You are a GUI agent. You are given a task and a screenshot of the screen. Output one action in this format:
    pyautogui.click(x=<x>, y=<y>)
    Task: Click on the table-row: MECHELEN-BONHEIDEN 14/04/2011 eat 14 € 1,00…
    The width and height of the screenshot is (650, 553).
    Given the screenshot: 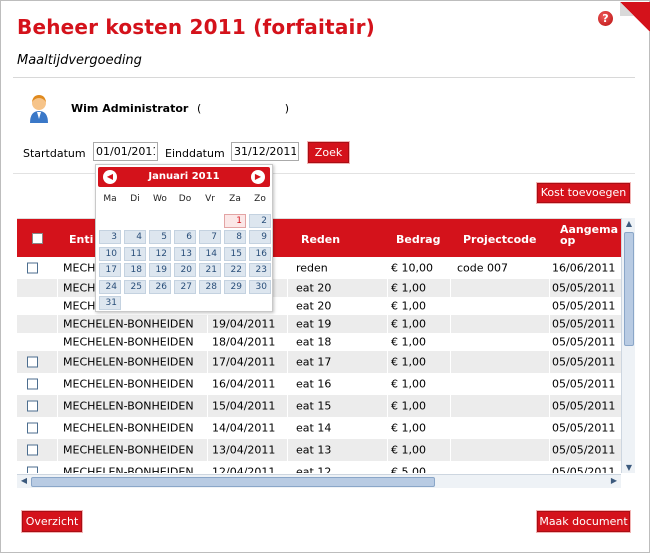 What is the action you would take?
    pyautogui.click(x=326, y=428)
    